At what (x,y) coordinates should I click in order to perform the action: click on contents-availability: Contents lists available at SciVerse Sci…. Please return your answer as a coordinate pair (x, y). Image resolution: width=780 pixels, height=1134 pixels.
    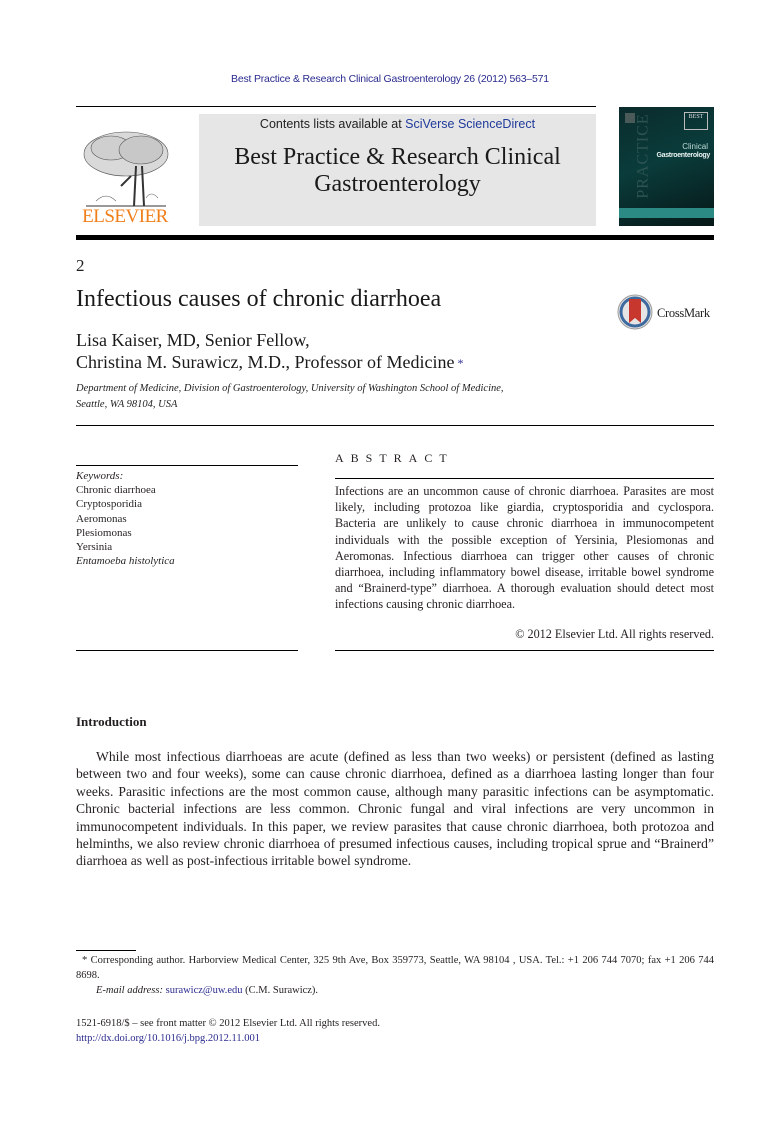
    Looking at the image, I should click on (397, 124).